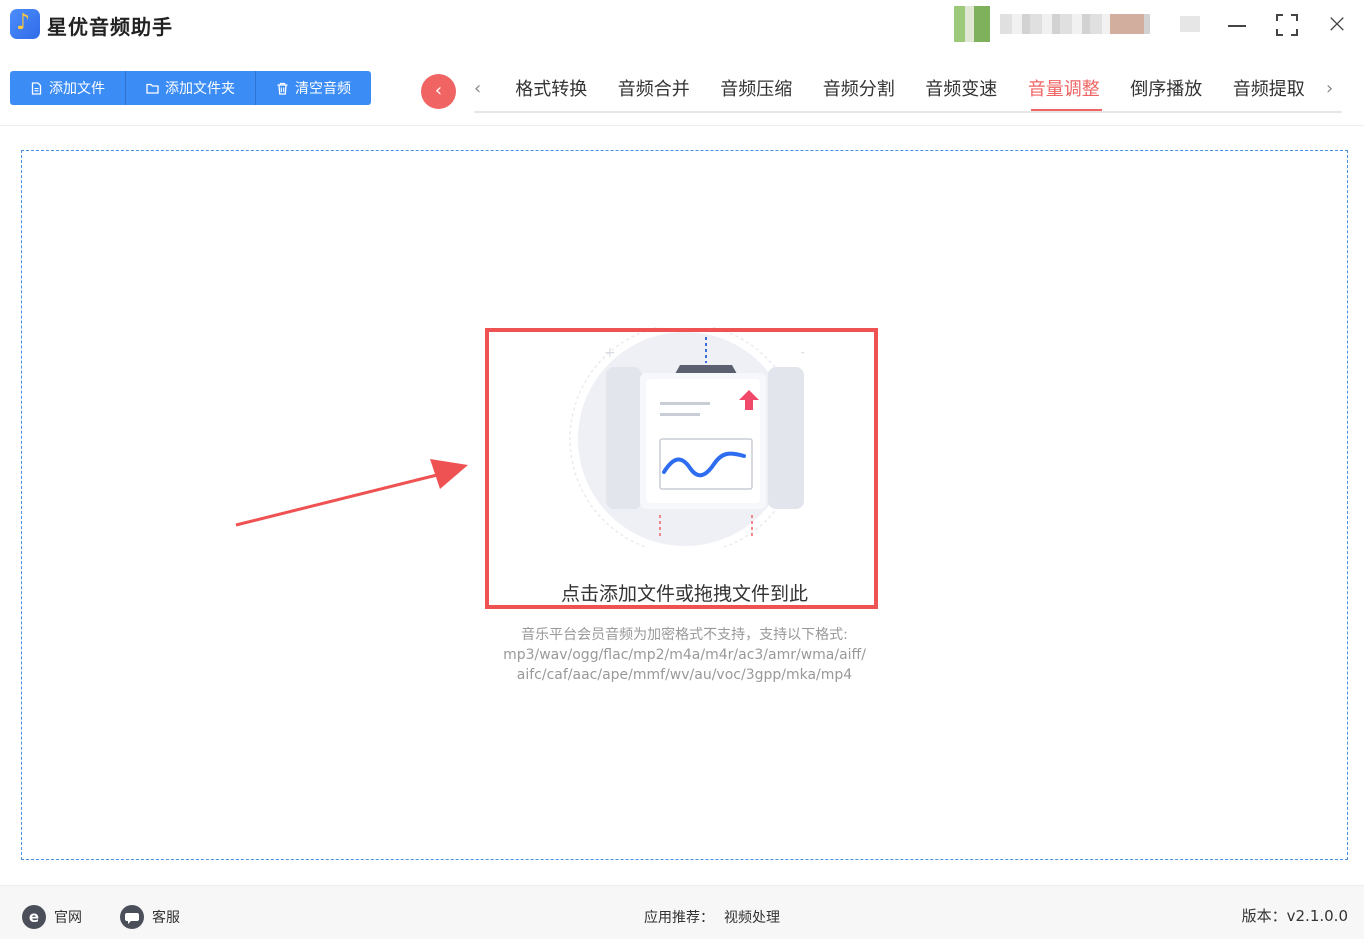 This screenshot has width=1364, height=939. What do you see at coordinates (438, 91) in the screenshot?
I see `back-button: ‹` at bounding box center [438, 91].